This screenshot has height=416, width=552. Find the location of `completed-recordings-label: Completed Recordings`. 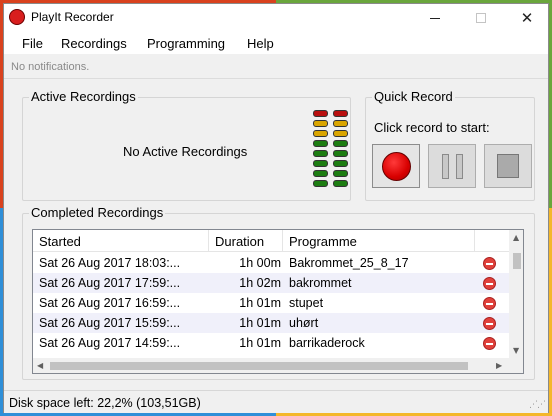

completed-recordings-label: Completed Recordings is located at coordinates (97, 212).